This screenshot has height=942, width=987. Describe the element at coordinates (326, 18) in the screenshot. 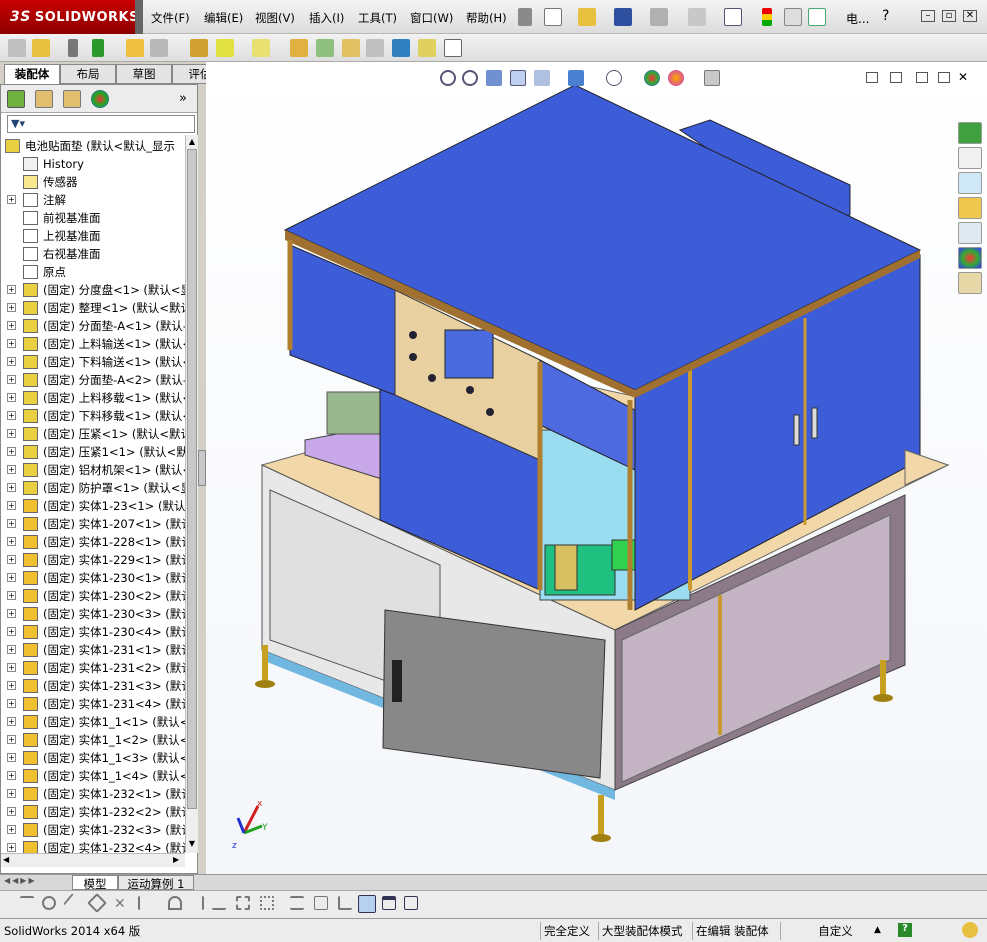

I see `menu-item-3: 插入(I)` at that location.